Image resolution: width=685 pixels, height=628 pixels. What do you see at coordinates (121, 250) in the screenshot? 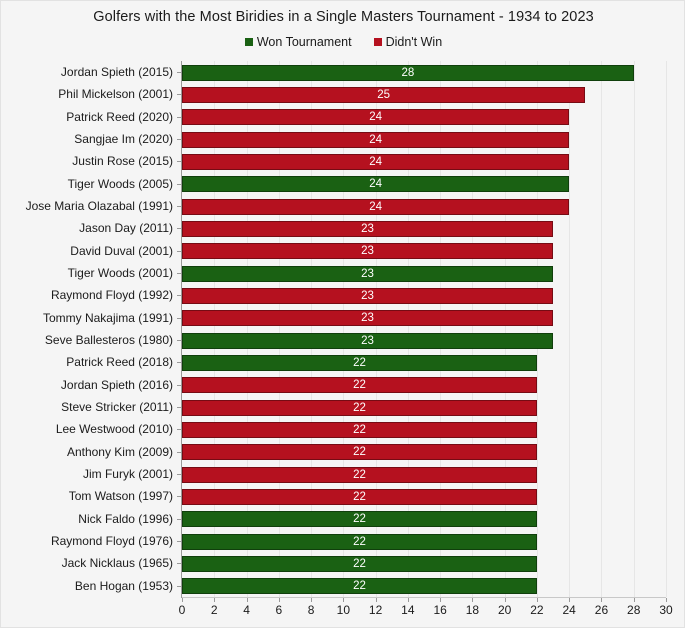
I see `y-axis-category-label: David Duval (2001)` at bounding box center [121, 250].